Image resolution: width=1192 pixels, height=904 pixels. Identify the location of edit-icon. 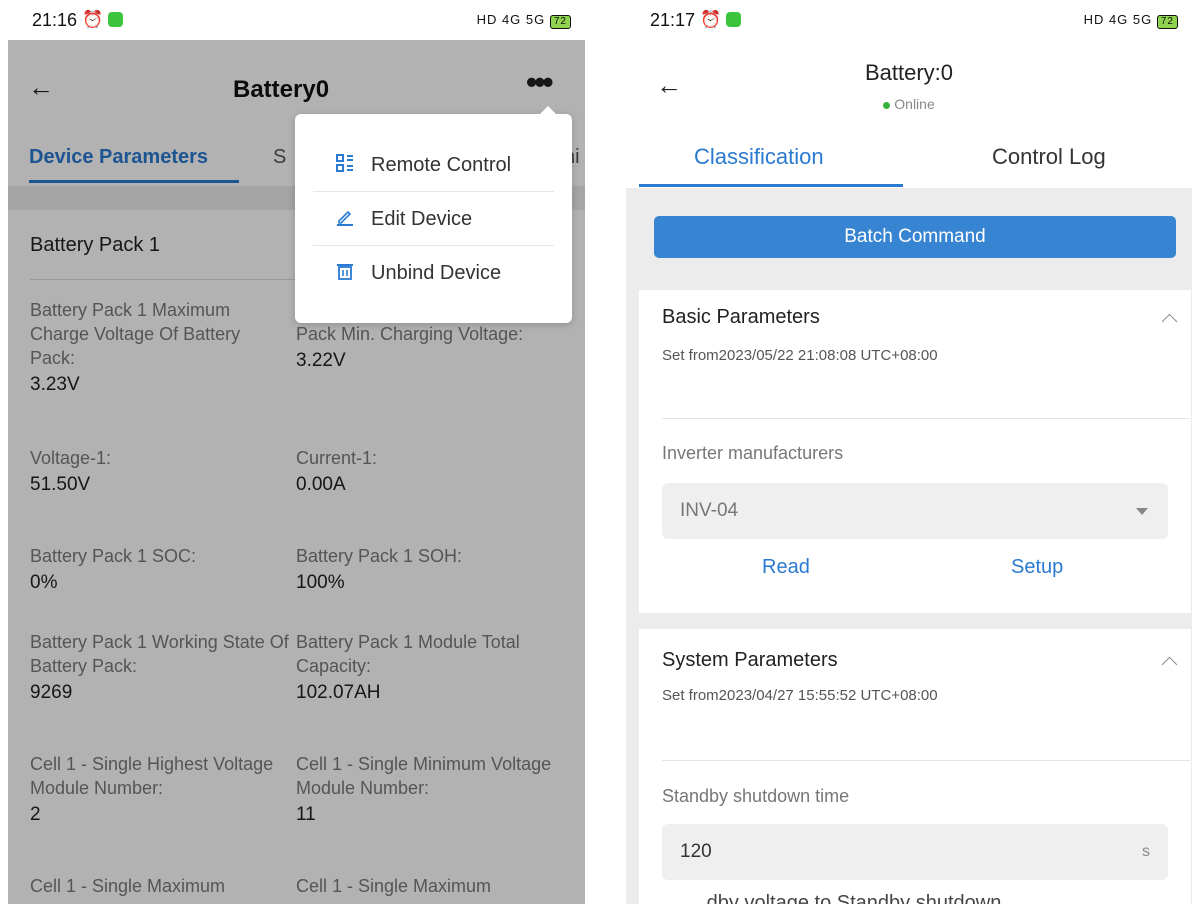
(345, 218).